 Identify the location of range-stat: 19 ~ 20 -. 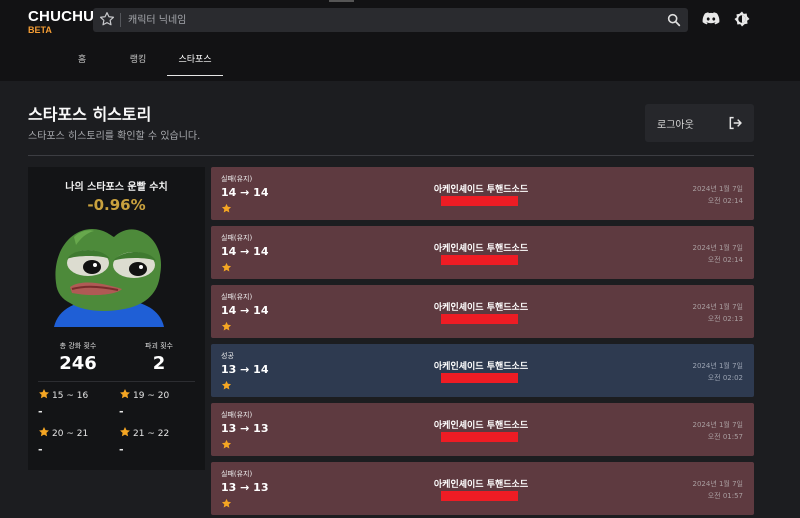
(159, 403).